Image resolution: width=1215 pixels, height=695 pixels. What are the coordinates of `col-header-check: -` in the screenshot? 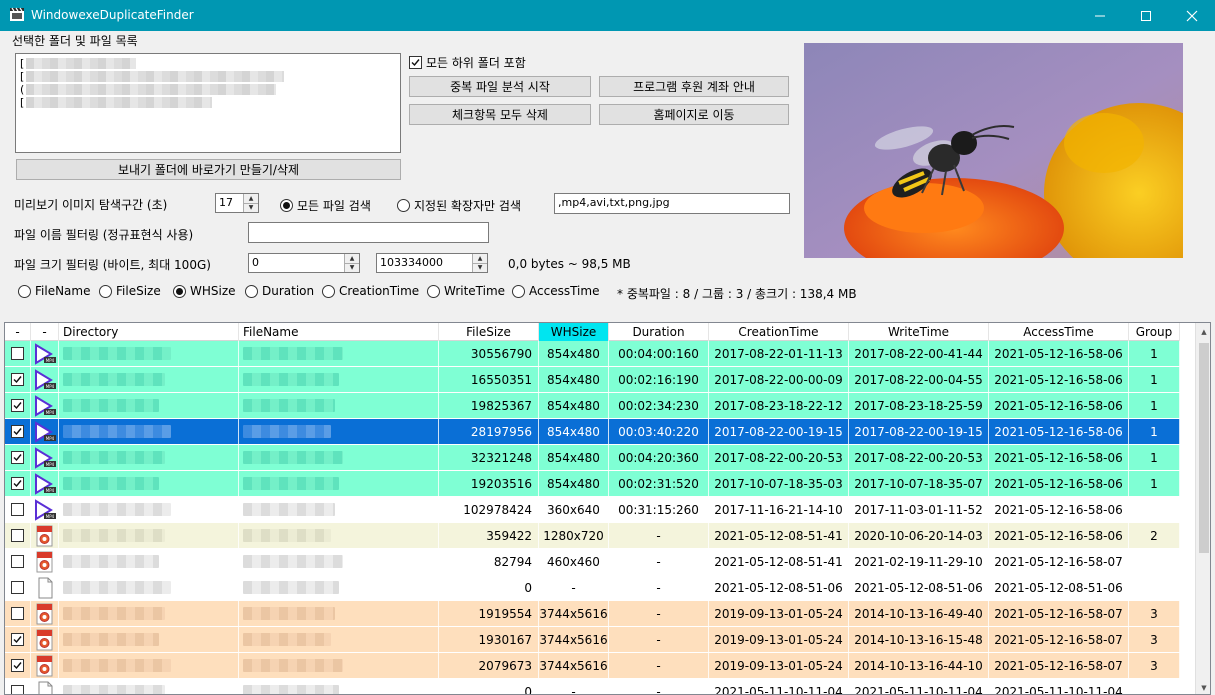 It's located at (18, 332).